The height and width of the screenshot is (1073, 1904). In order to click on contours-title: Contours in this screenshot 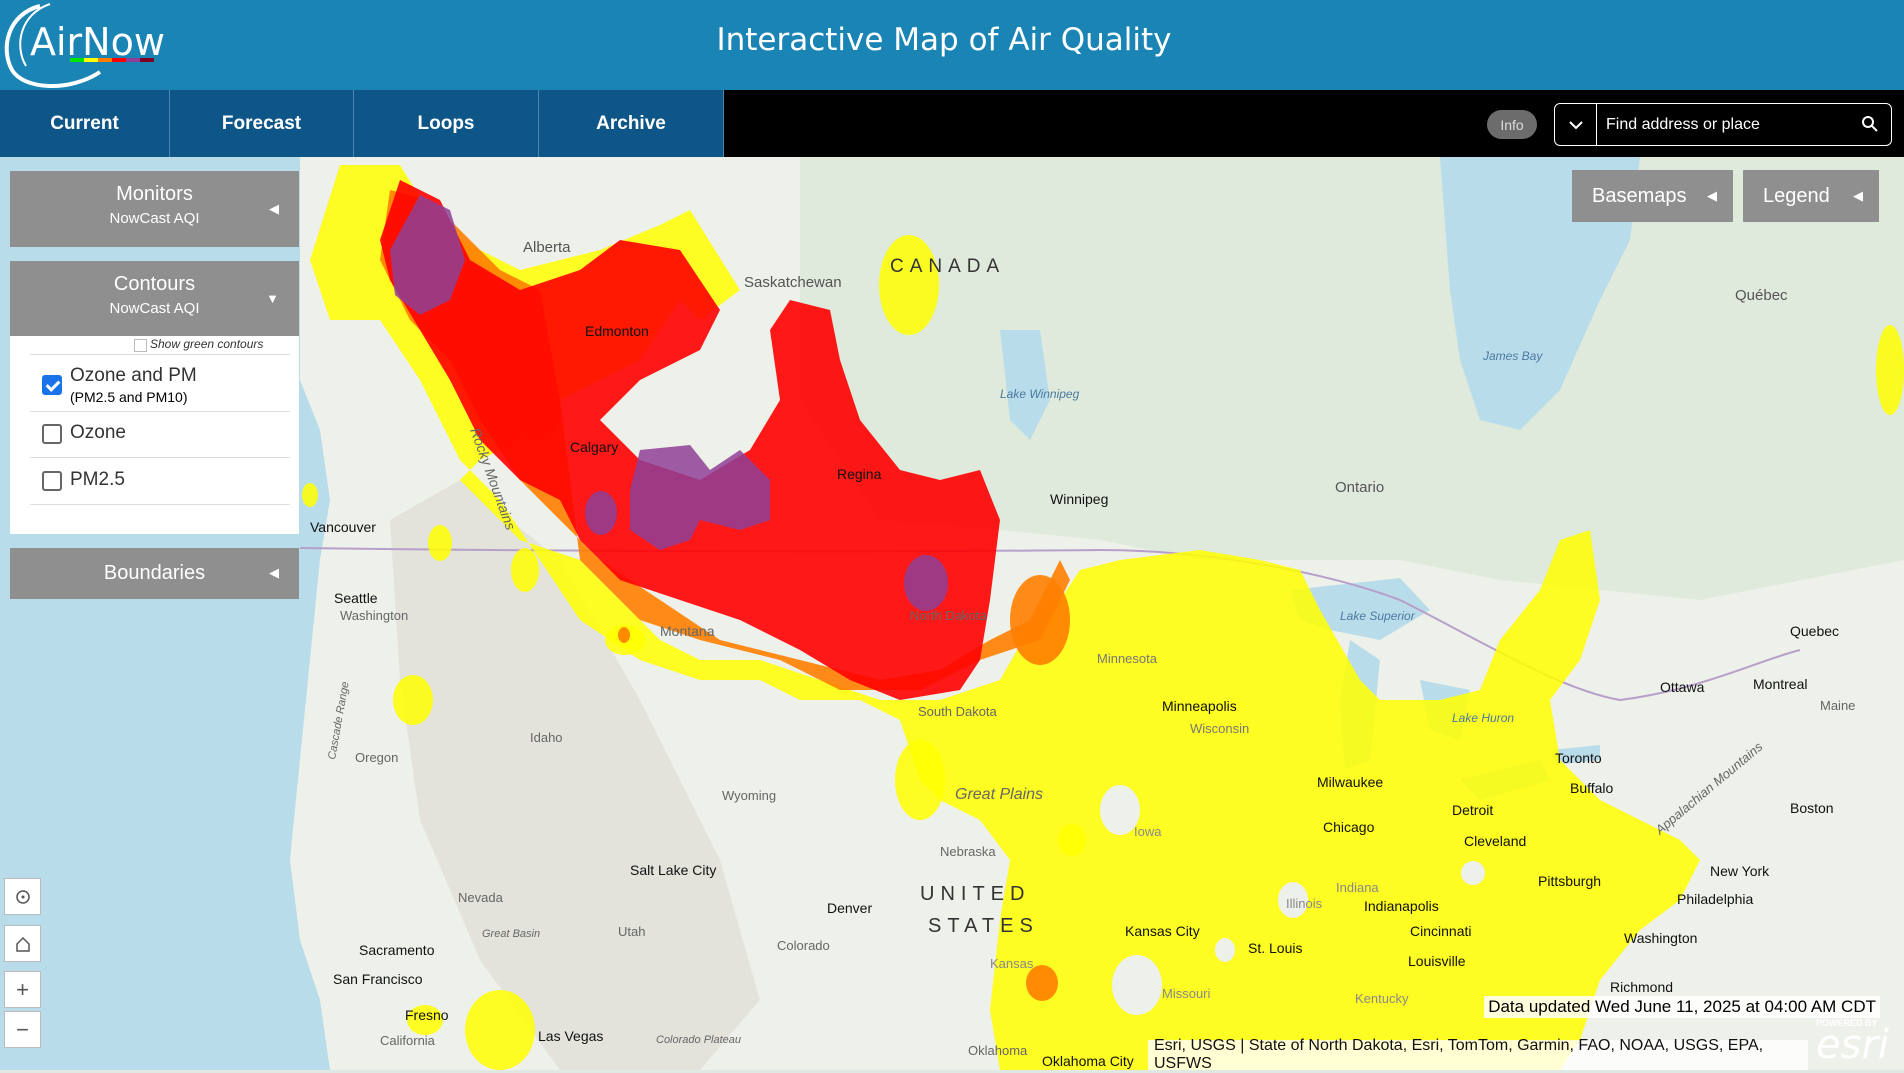, I will do `click(154, 284)`.